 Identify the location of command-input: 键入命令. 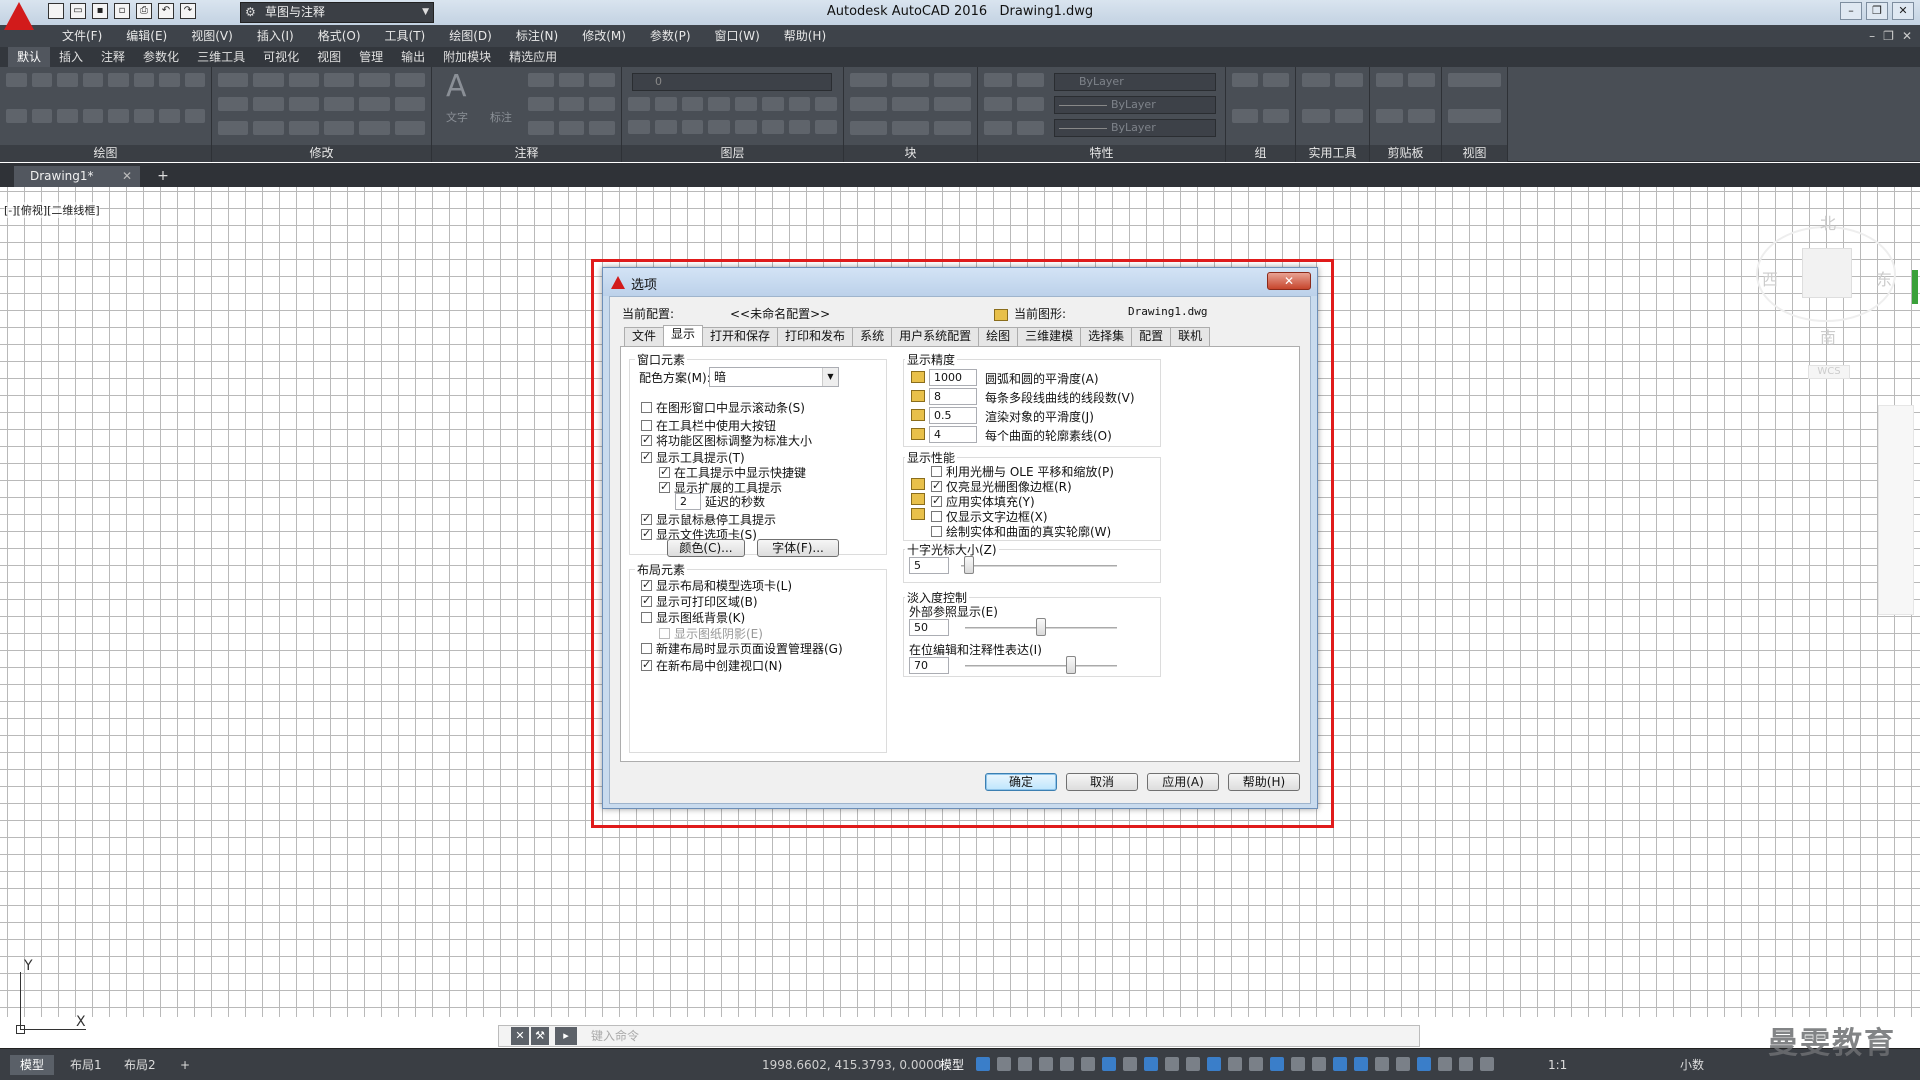
(615, 1036).